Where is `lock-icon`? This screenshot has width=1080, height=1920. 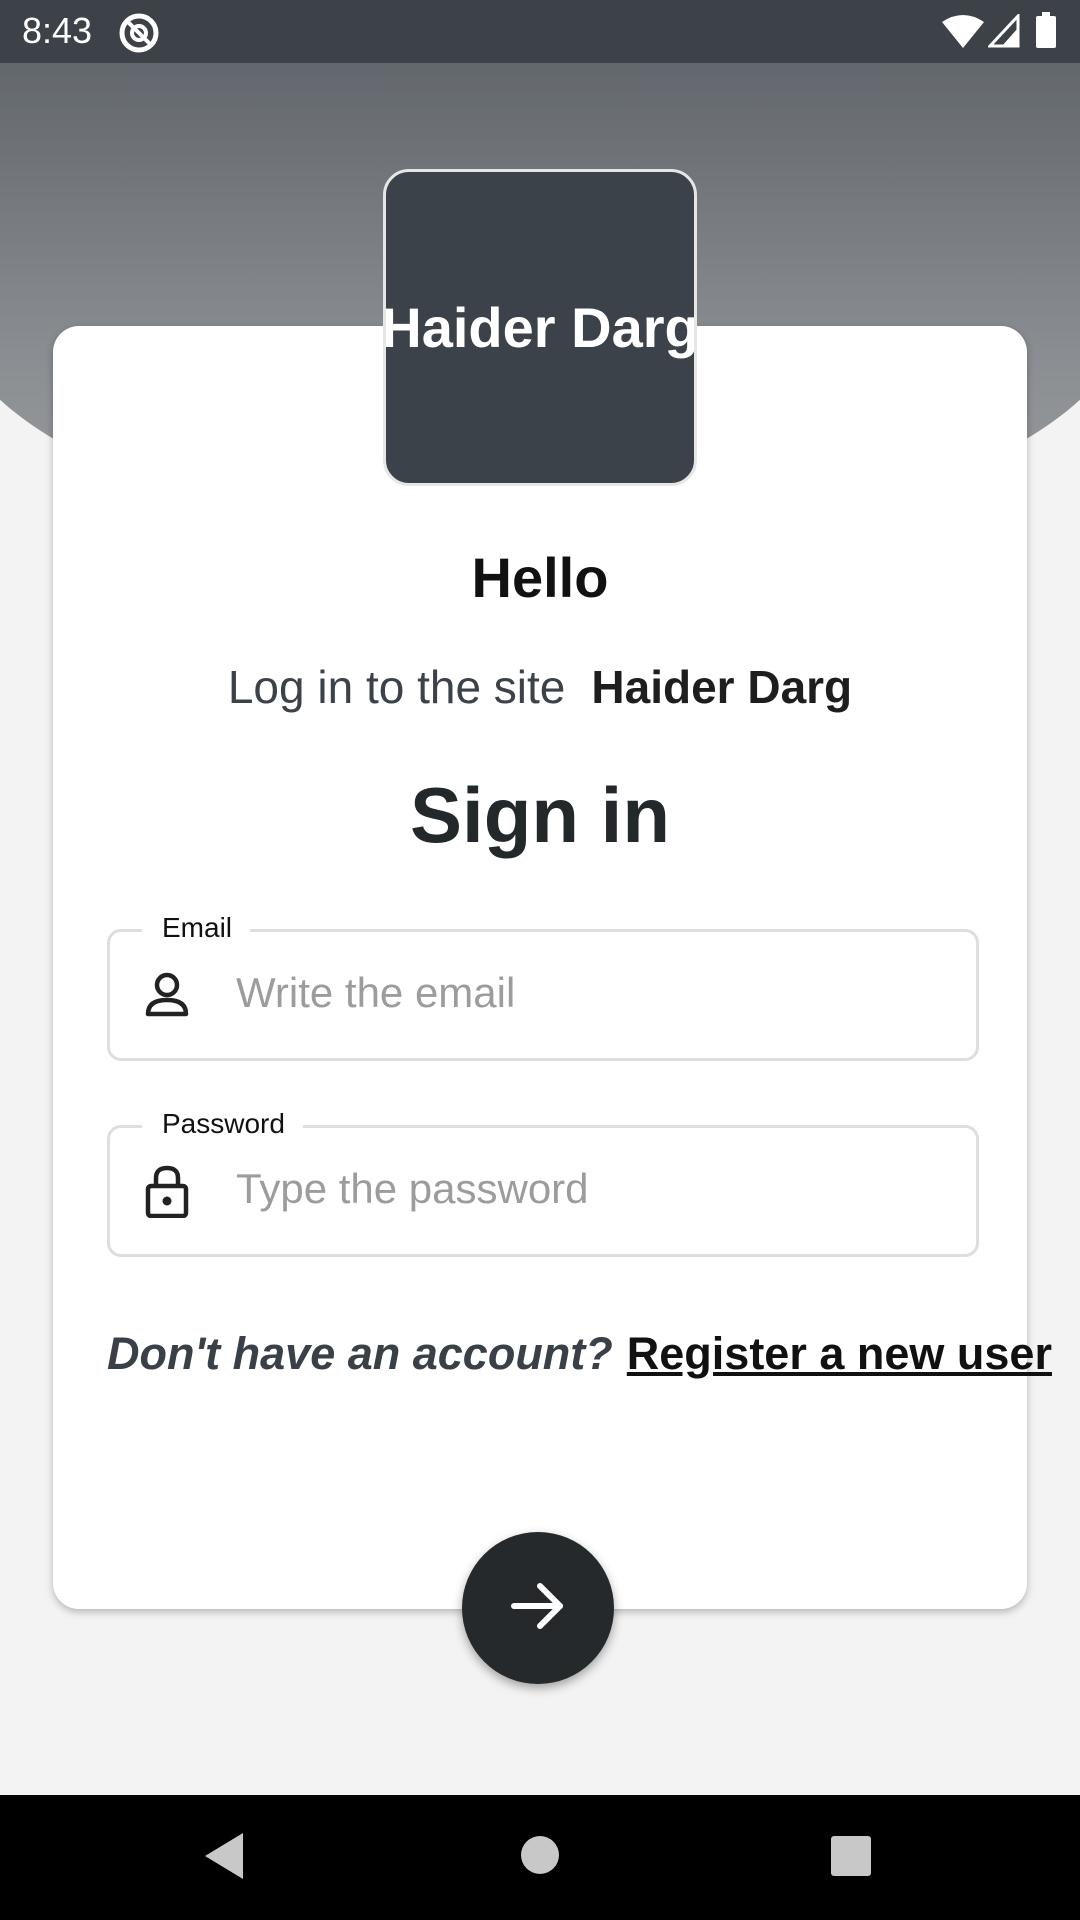
lock-icon is located at coordinates (167, 1191).